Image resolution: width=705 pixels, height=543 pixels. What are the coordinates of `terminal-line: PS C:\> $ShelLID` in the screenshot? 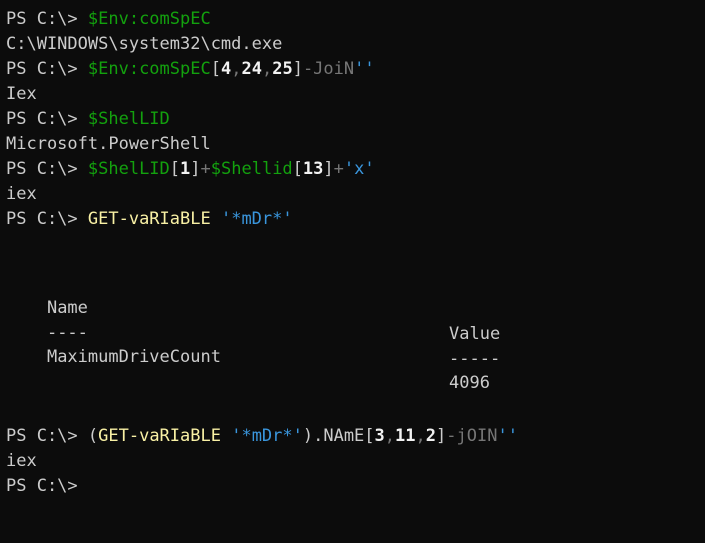 It's located at (88, 119).